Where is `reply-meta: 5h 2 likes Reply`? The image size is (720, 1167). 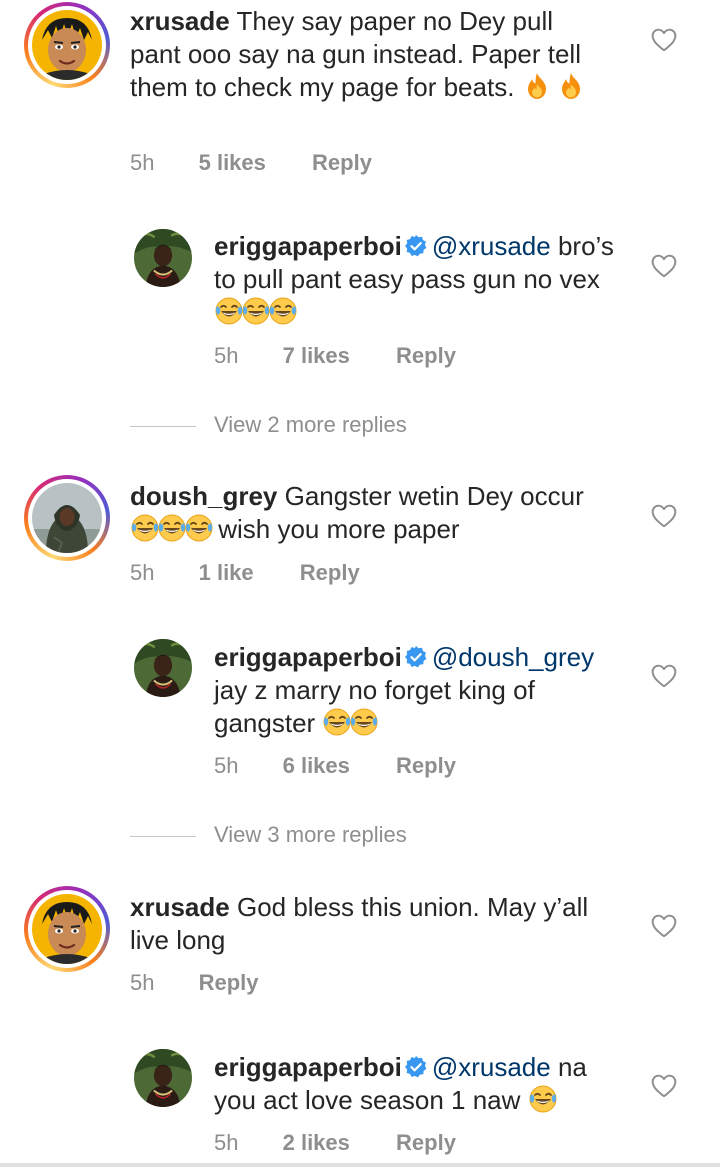 reply-meta: 5h 2 likes Reply is located at coordinates (335, 1143).